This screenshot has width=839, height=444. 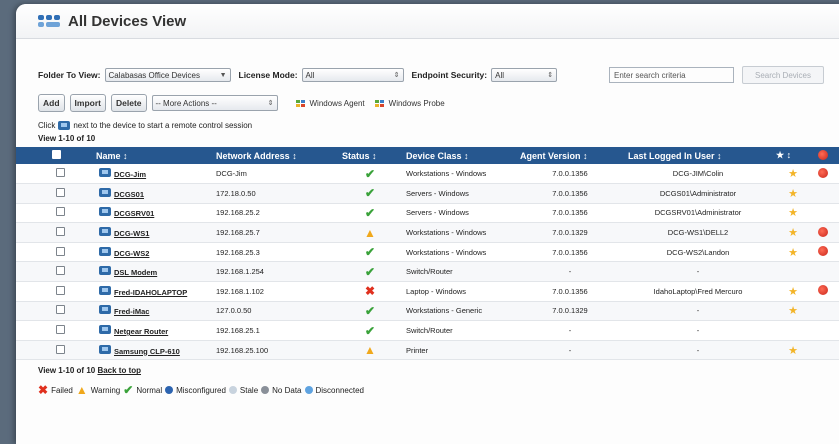 What do you see at coordinates (62, 390) in the screenshot?
I see `legend-failed: Failed` at bounding box center [62, 390].